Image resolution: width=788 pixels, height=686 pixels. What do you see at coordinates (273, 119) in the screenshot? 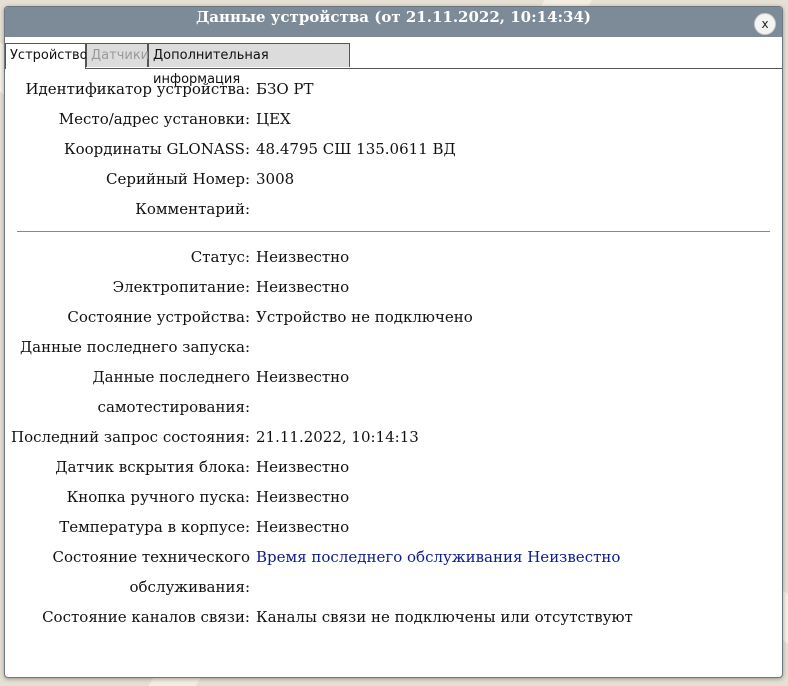
I see `install-place-value: ЦЕХ` at bounding box center [273, 119].